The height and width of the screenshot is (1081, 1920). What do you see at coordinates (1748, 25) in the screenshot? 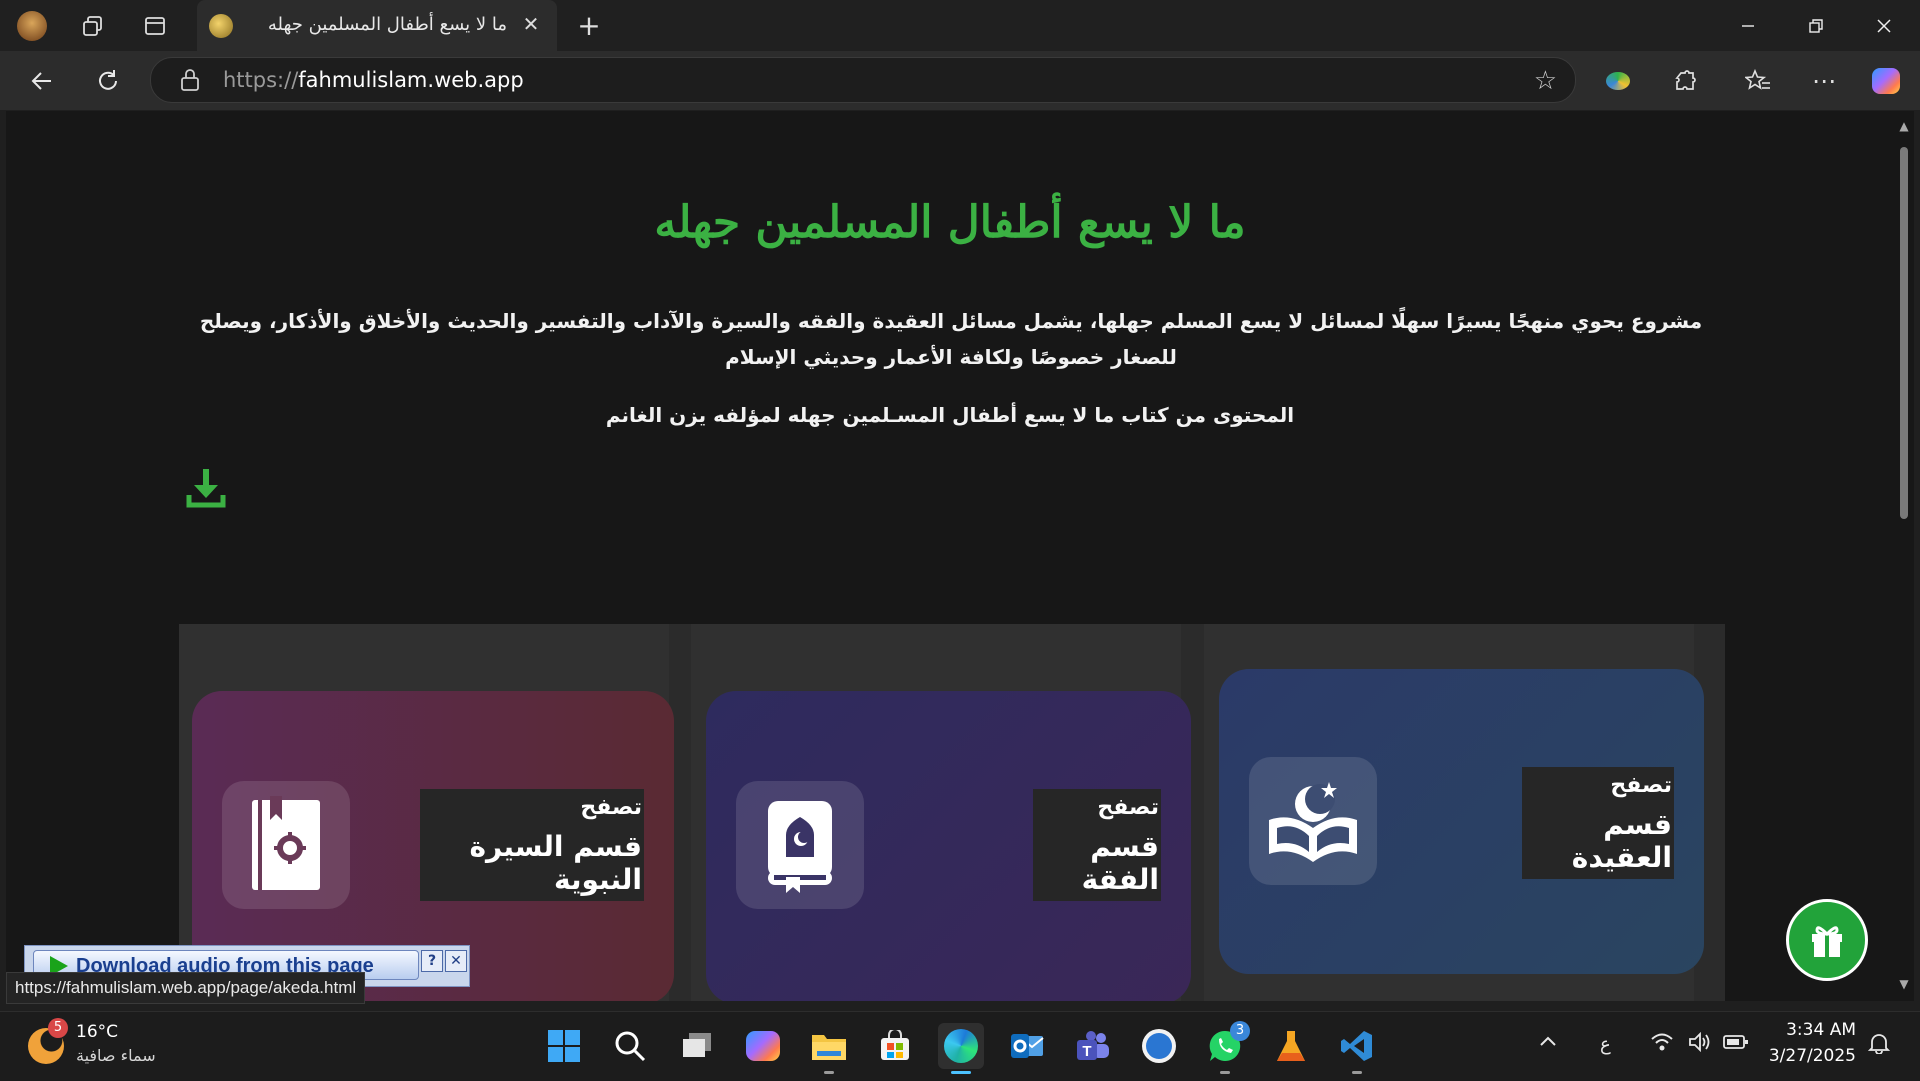
I see `minimize-button` at bounding box center [1748, 25].